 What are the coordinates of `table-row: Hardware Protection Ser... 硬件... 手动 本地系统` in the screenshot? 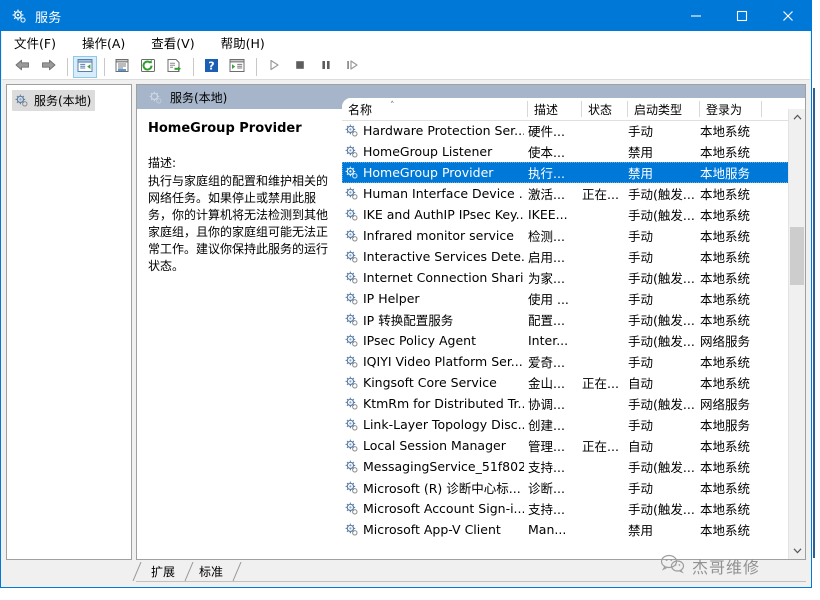 It's located at (573, 130).